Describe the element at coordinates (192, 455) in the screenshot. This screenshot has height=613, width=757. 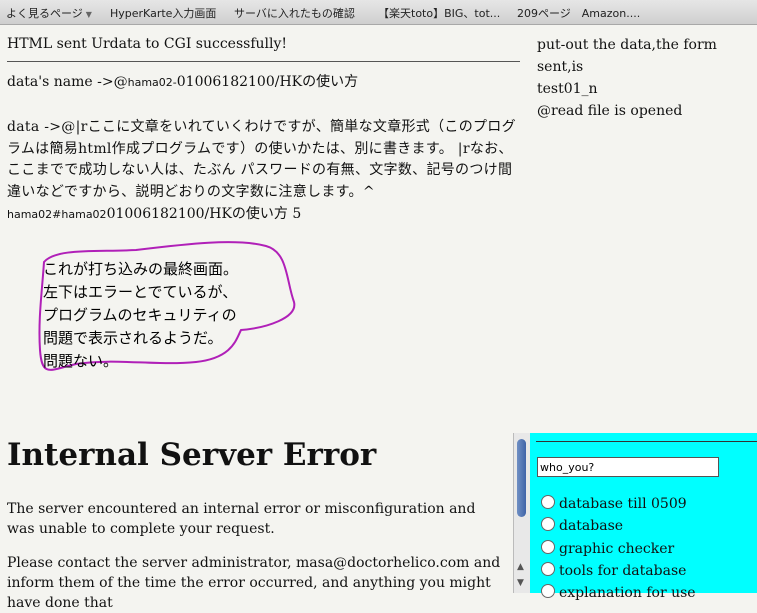
I see `error-heading: Internal Server Error` at that location.